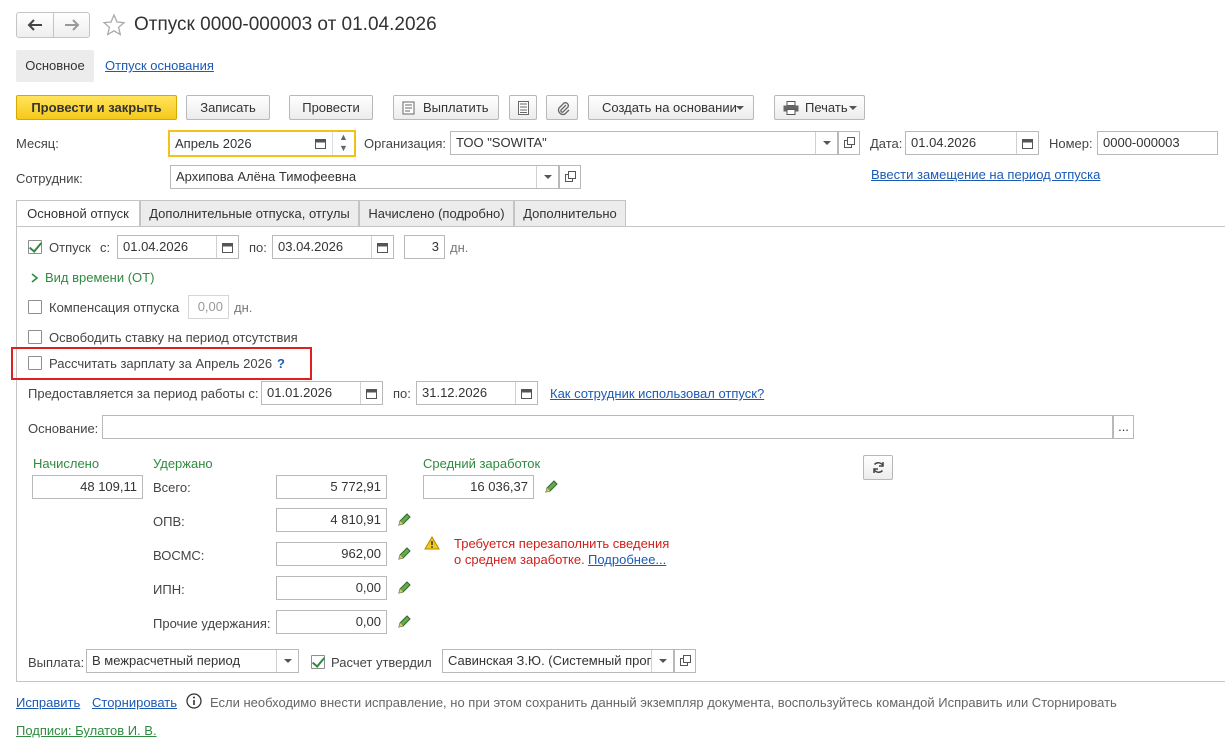 This screenshot has width=1225, height=747. Describe the element at coordinates (100, 277) in the screenshot. I see `time-kind-label: Вид времени (ОТ)` at that location.